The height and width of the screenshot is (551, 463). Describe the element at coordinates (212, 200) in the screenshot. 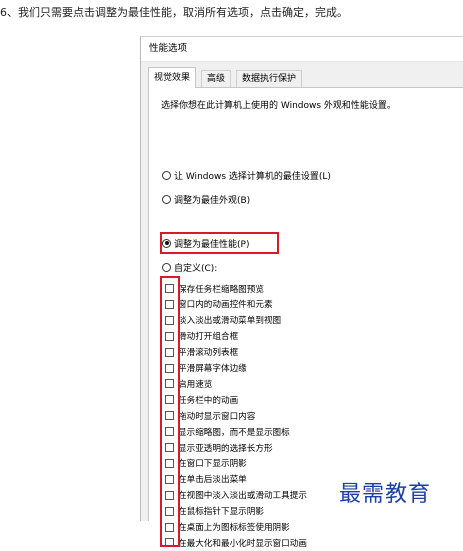

I see `radio-label: 调整为最佳外观(B)` at that location.